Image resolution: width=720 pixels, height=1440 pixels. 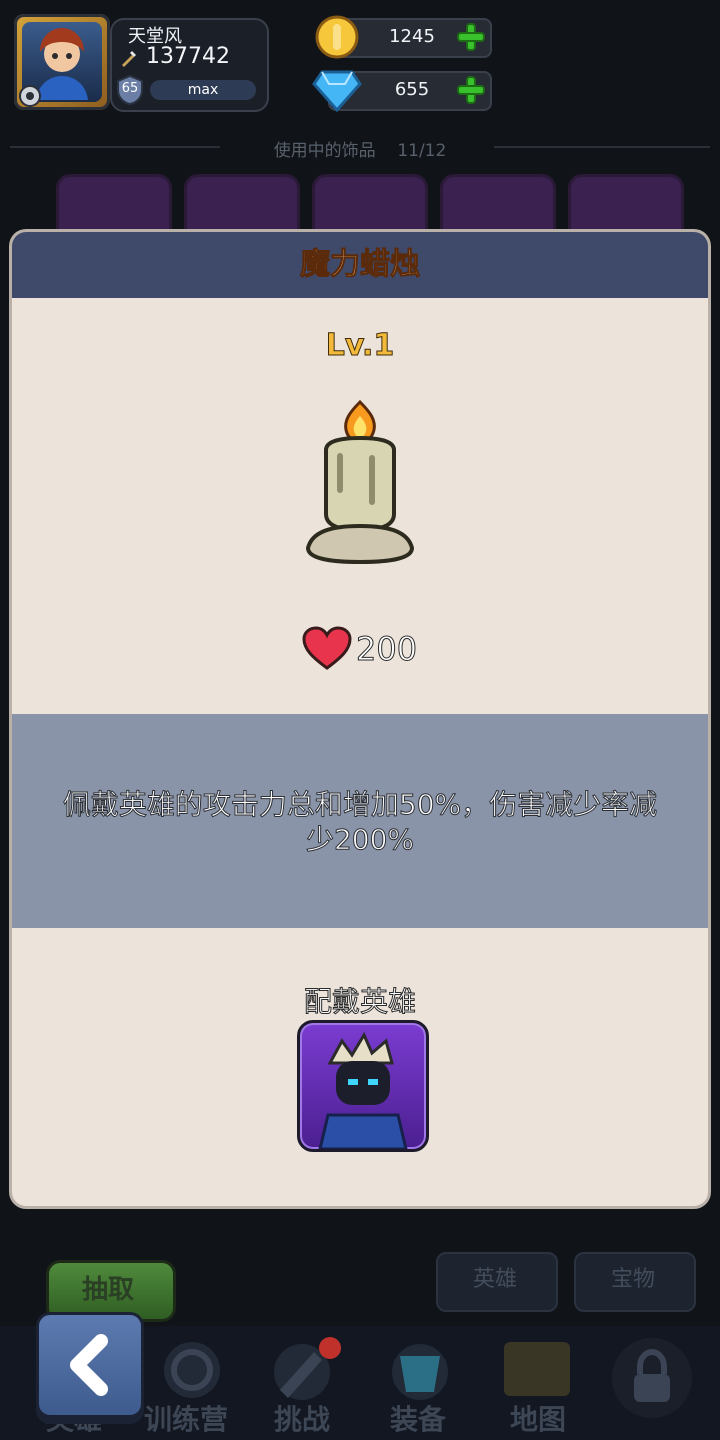 What do you see at coordinates (471, 90) in the screenshot?
I see `add-diamond-button` at bounding box center [471, 90].